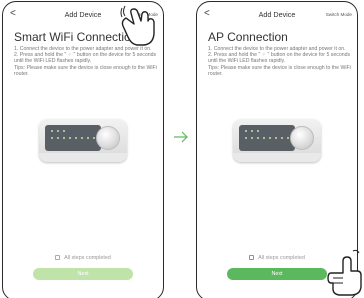 Image resolution: width=364 pixels, height=298 pixels. I want to click on all-steps-checkbox-row: All steps completed, so click(83, 258).